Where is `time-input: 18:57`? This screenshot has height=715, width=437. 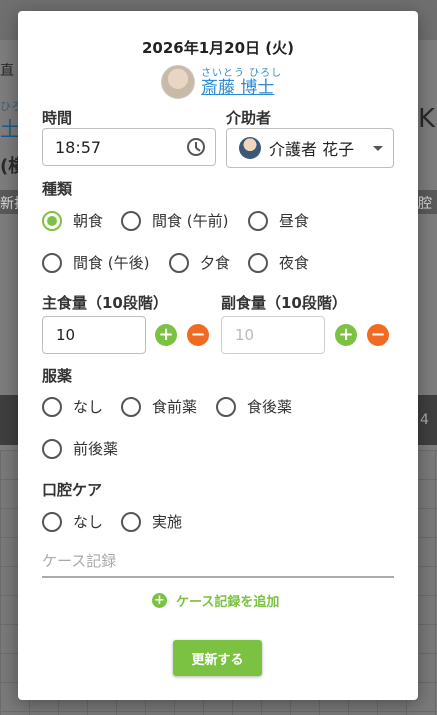
time-input: 18:57 is located at coordinates (129, 147).